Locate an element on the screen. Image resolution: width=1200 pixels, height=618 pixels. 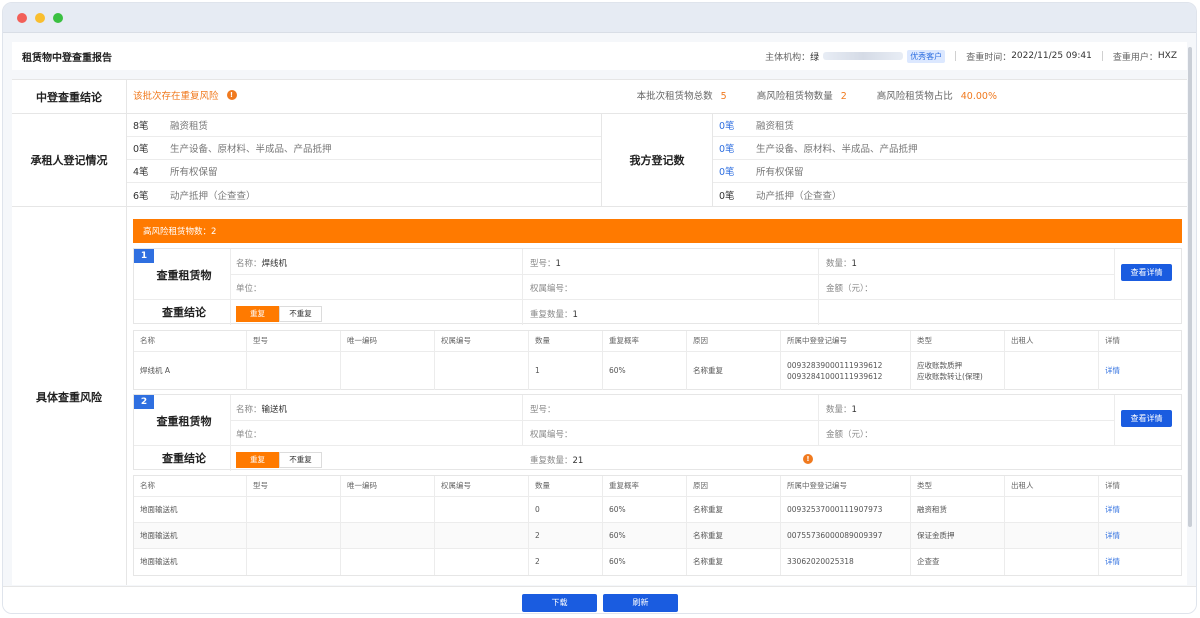
item-name-field: 名称：输送机 is located at coordinates (262, 410).